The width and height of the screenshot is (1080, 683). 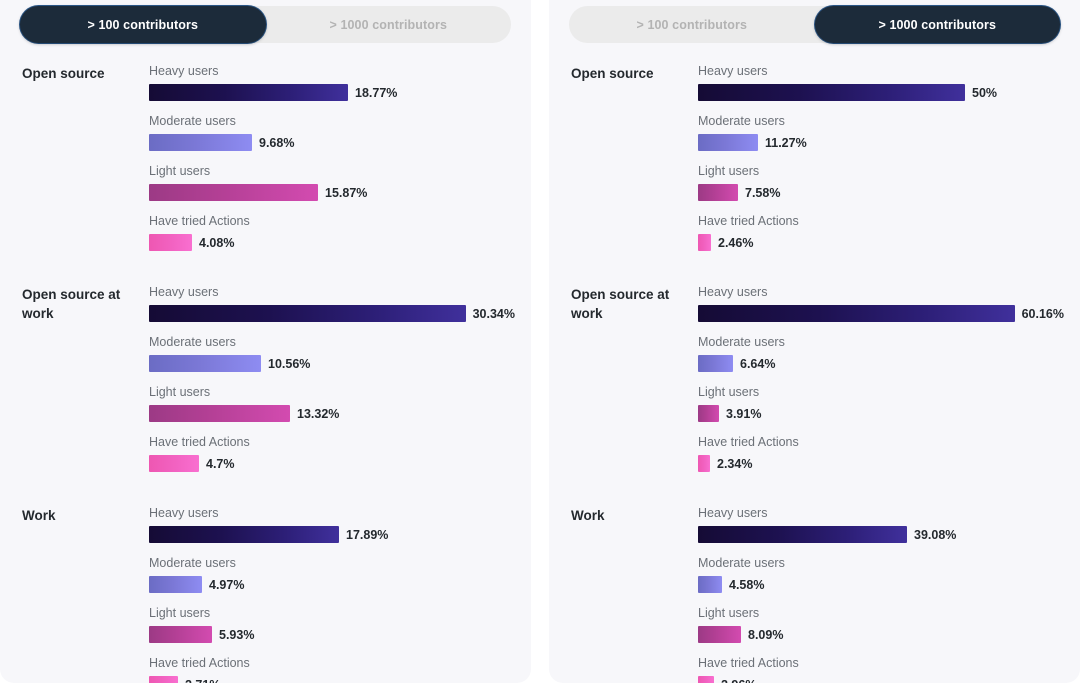 I want to click on bar-line: 9.68%, so click(x=332, y=142).